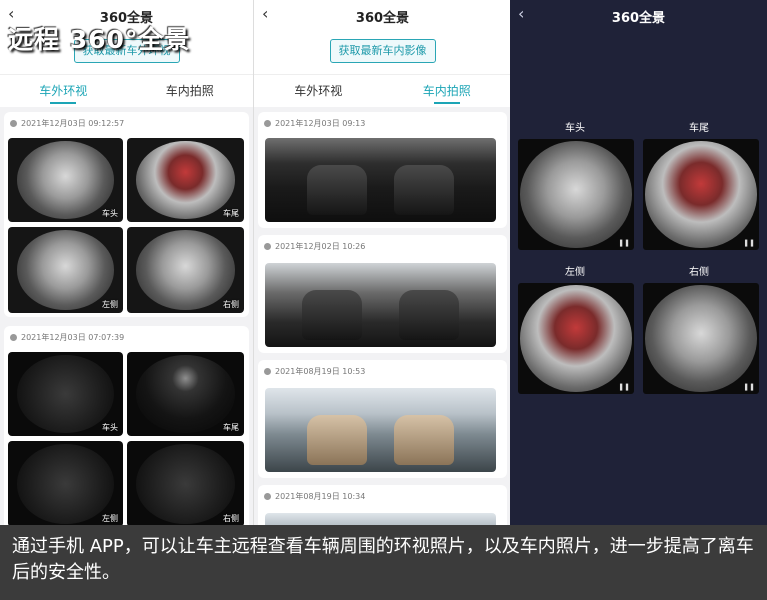 The width and height of the screenshot is (767, 600). What do you see at coordinates (99, 39) in the screenshot?
I see `overlay-title: 远程 360°全景` at bounding box center [99, 39].